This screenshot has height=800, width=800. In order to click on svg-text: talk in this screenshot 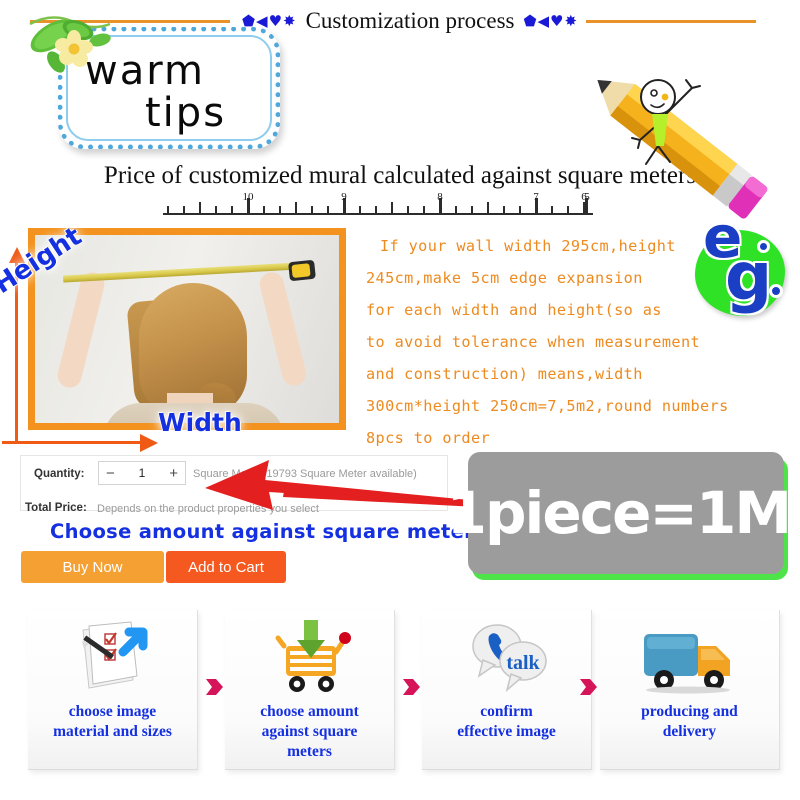, I will do `click(523, 663)`.